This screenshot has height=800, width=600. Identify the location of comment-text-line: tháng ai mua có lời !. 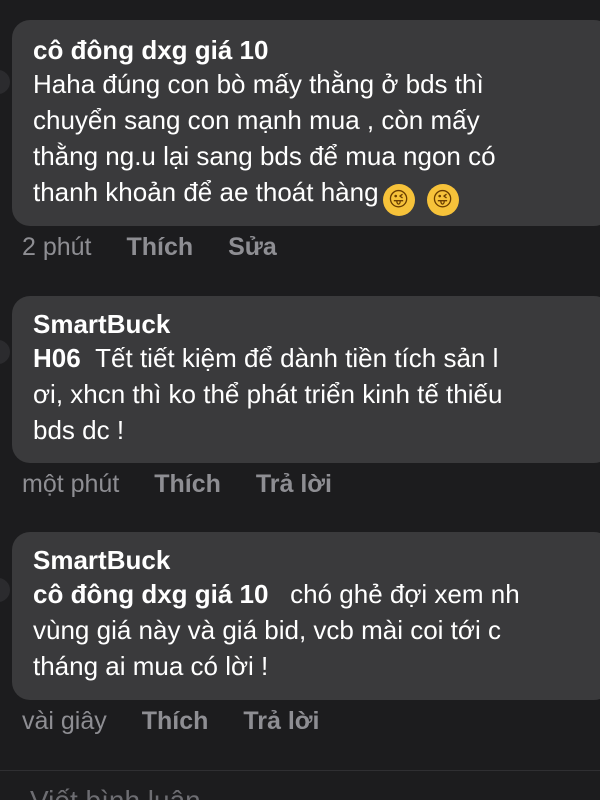
(151, 666).